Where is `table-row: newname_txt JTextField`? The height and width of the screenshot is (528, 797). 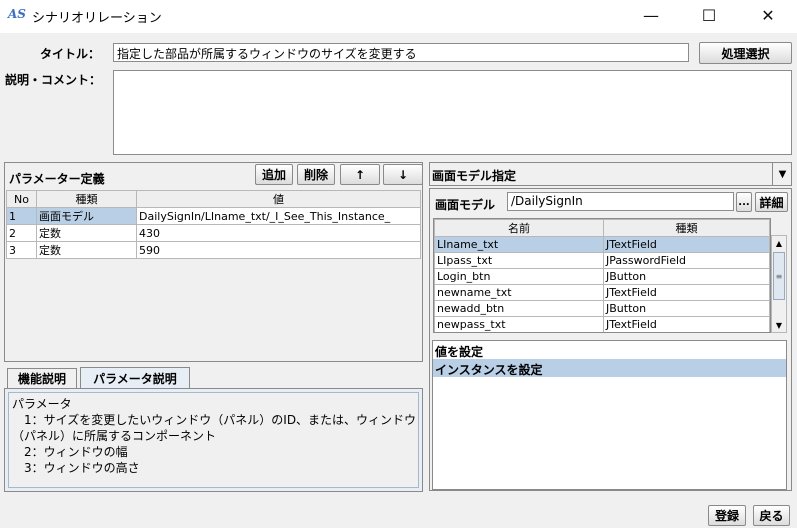
table-row: newname_txt JTextField is located at coordinates (602, 292).